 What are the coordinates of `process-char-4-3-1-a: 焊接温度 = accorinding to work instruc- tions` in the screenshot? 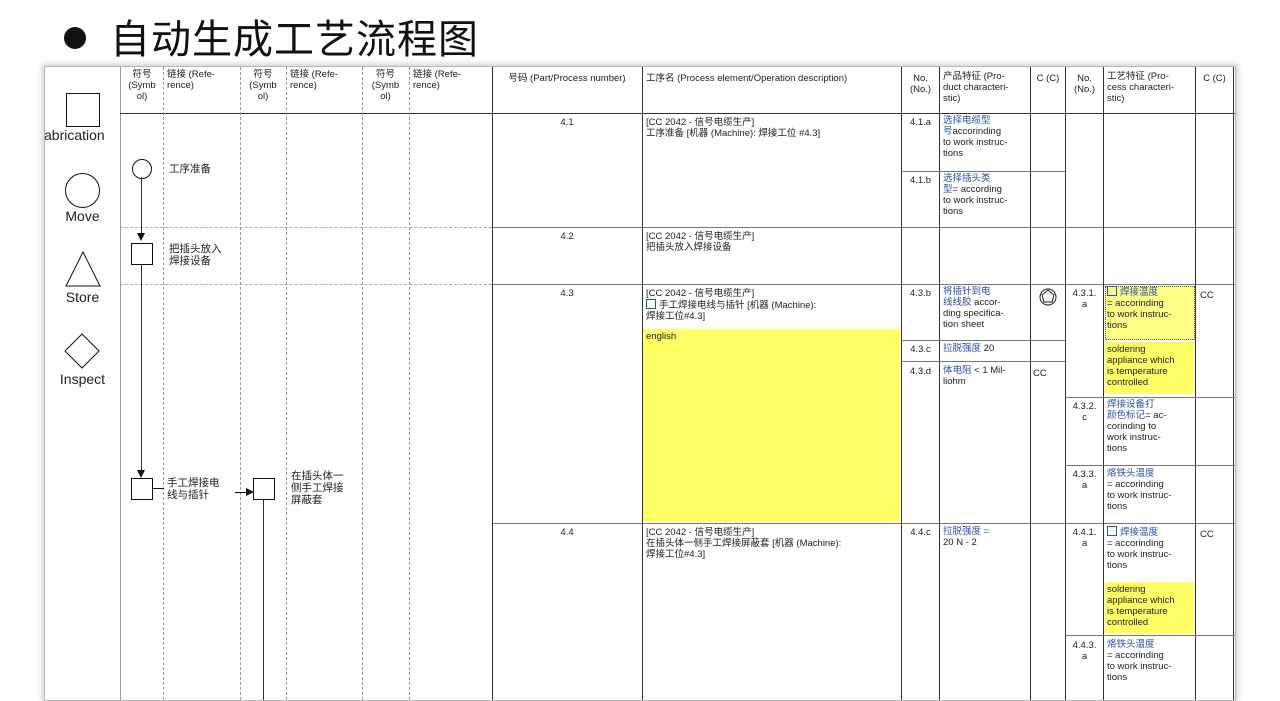 It's located at (1139, 308).